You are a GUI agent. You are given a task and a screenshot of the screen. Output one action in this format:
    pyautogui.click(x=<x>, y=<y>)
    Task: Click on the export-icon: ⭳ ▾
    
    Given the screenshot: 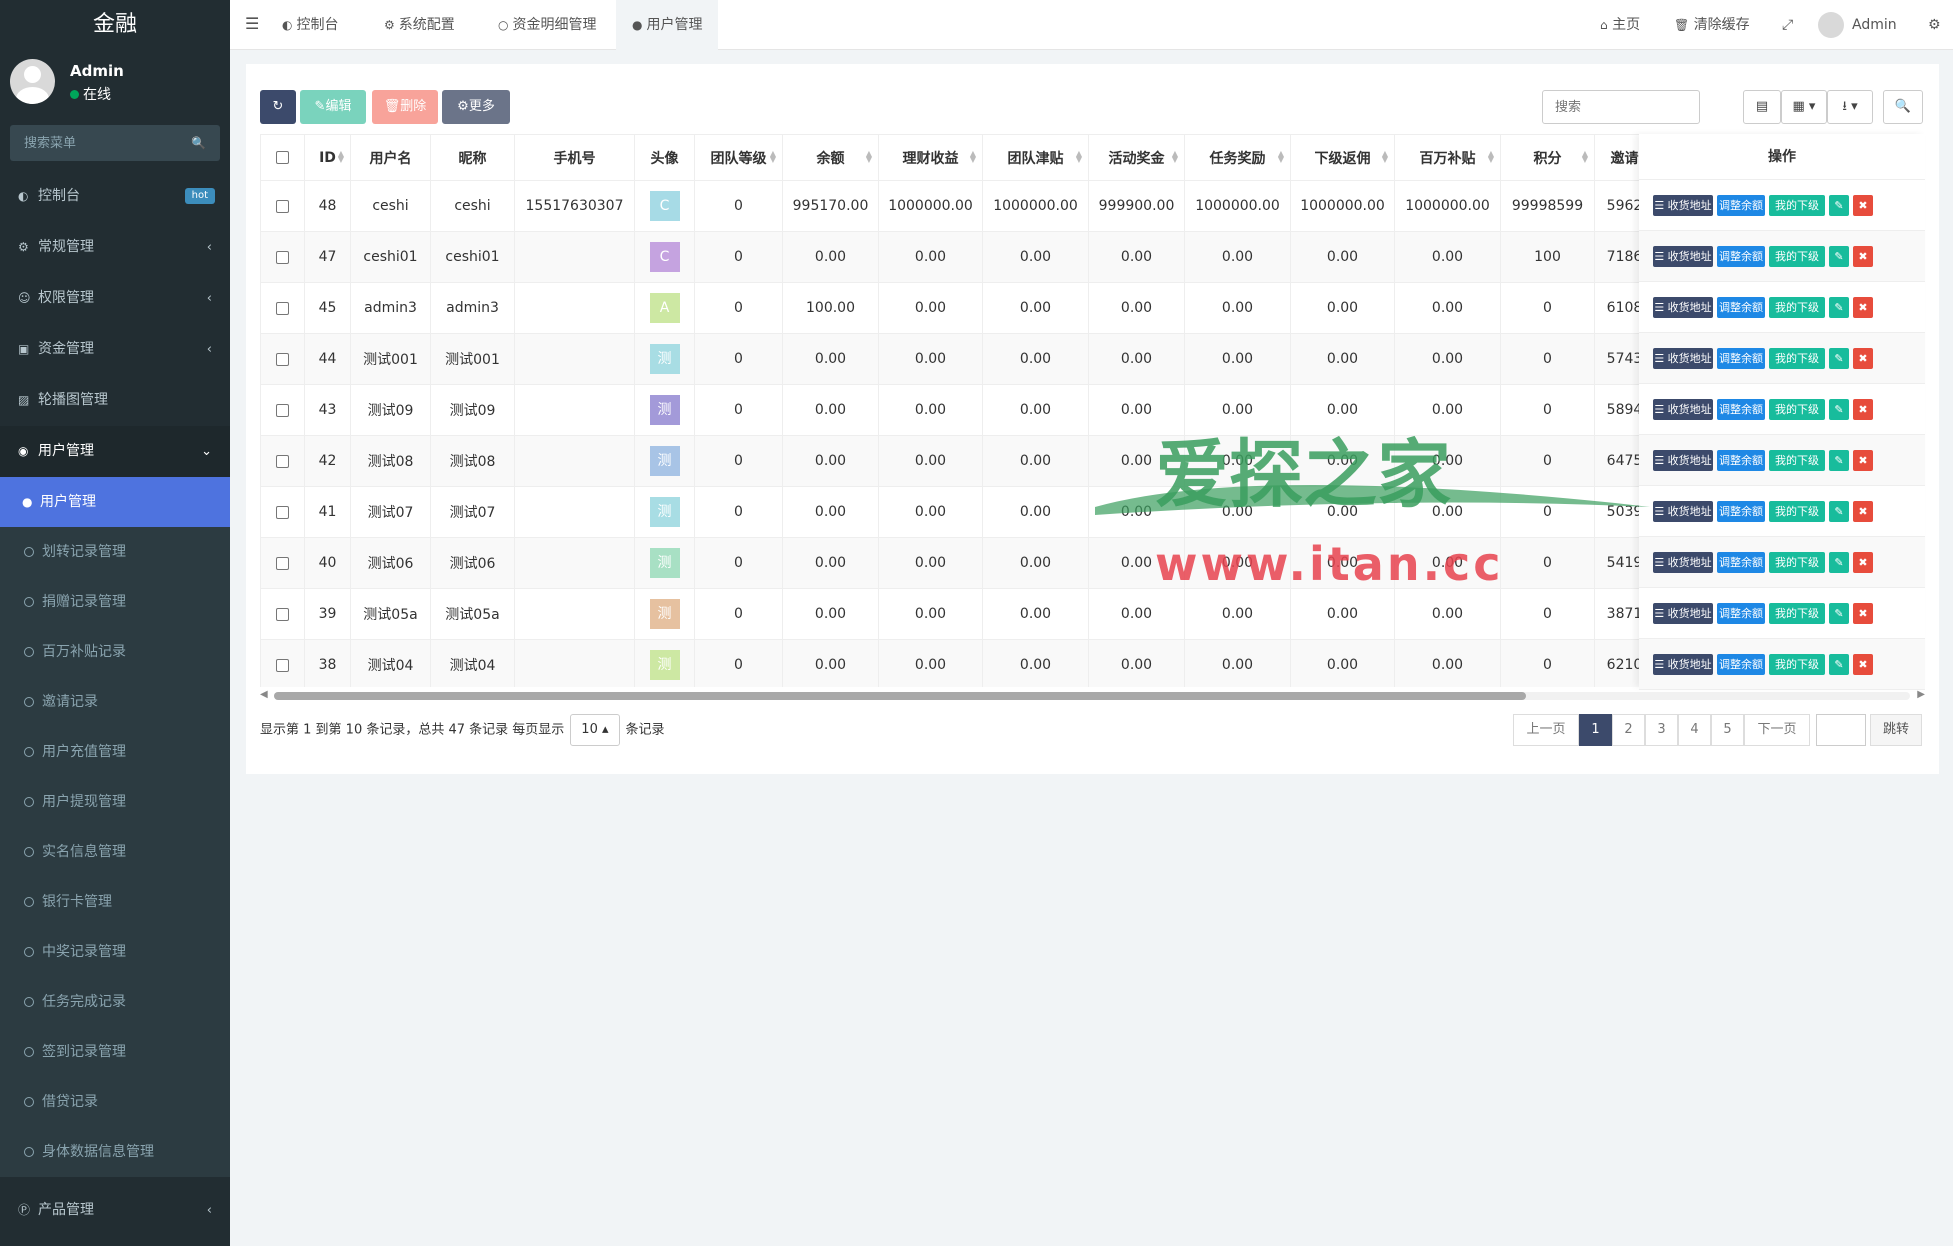 What is the action you would take?
    pyautogui.click(x=1850, y=107)
    